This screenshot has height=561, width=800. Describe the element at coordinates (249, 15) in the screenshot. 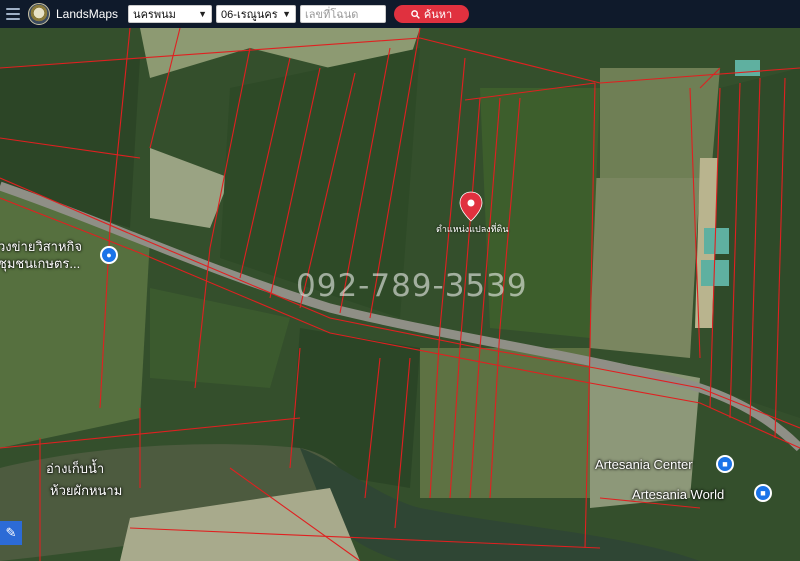

I see `district-select-value: 06-เรณูนคร` at that location.